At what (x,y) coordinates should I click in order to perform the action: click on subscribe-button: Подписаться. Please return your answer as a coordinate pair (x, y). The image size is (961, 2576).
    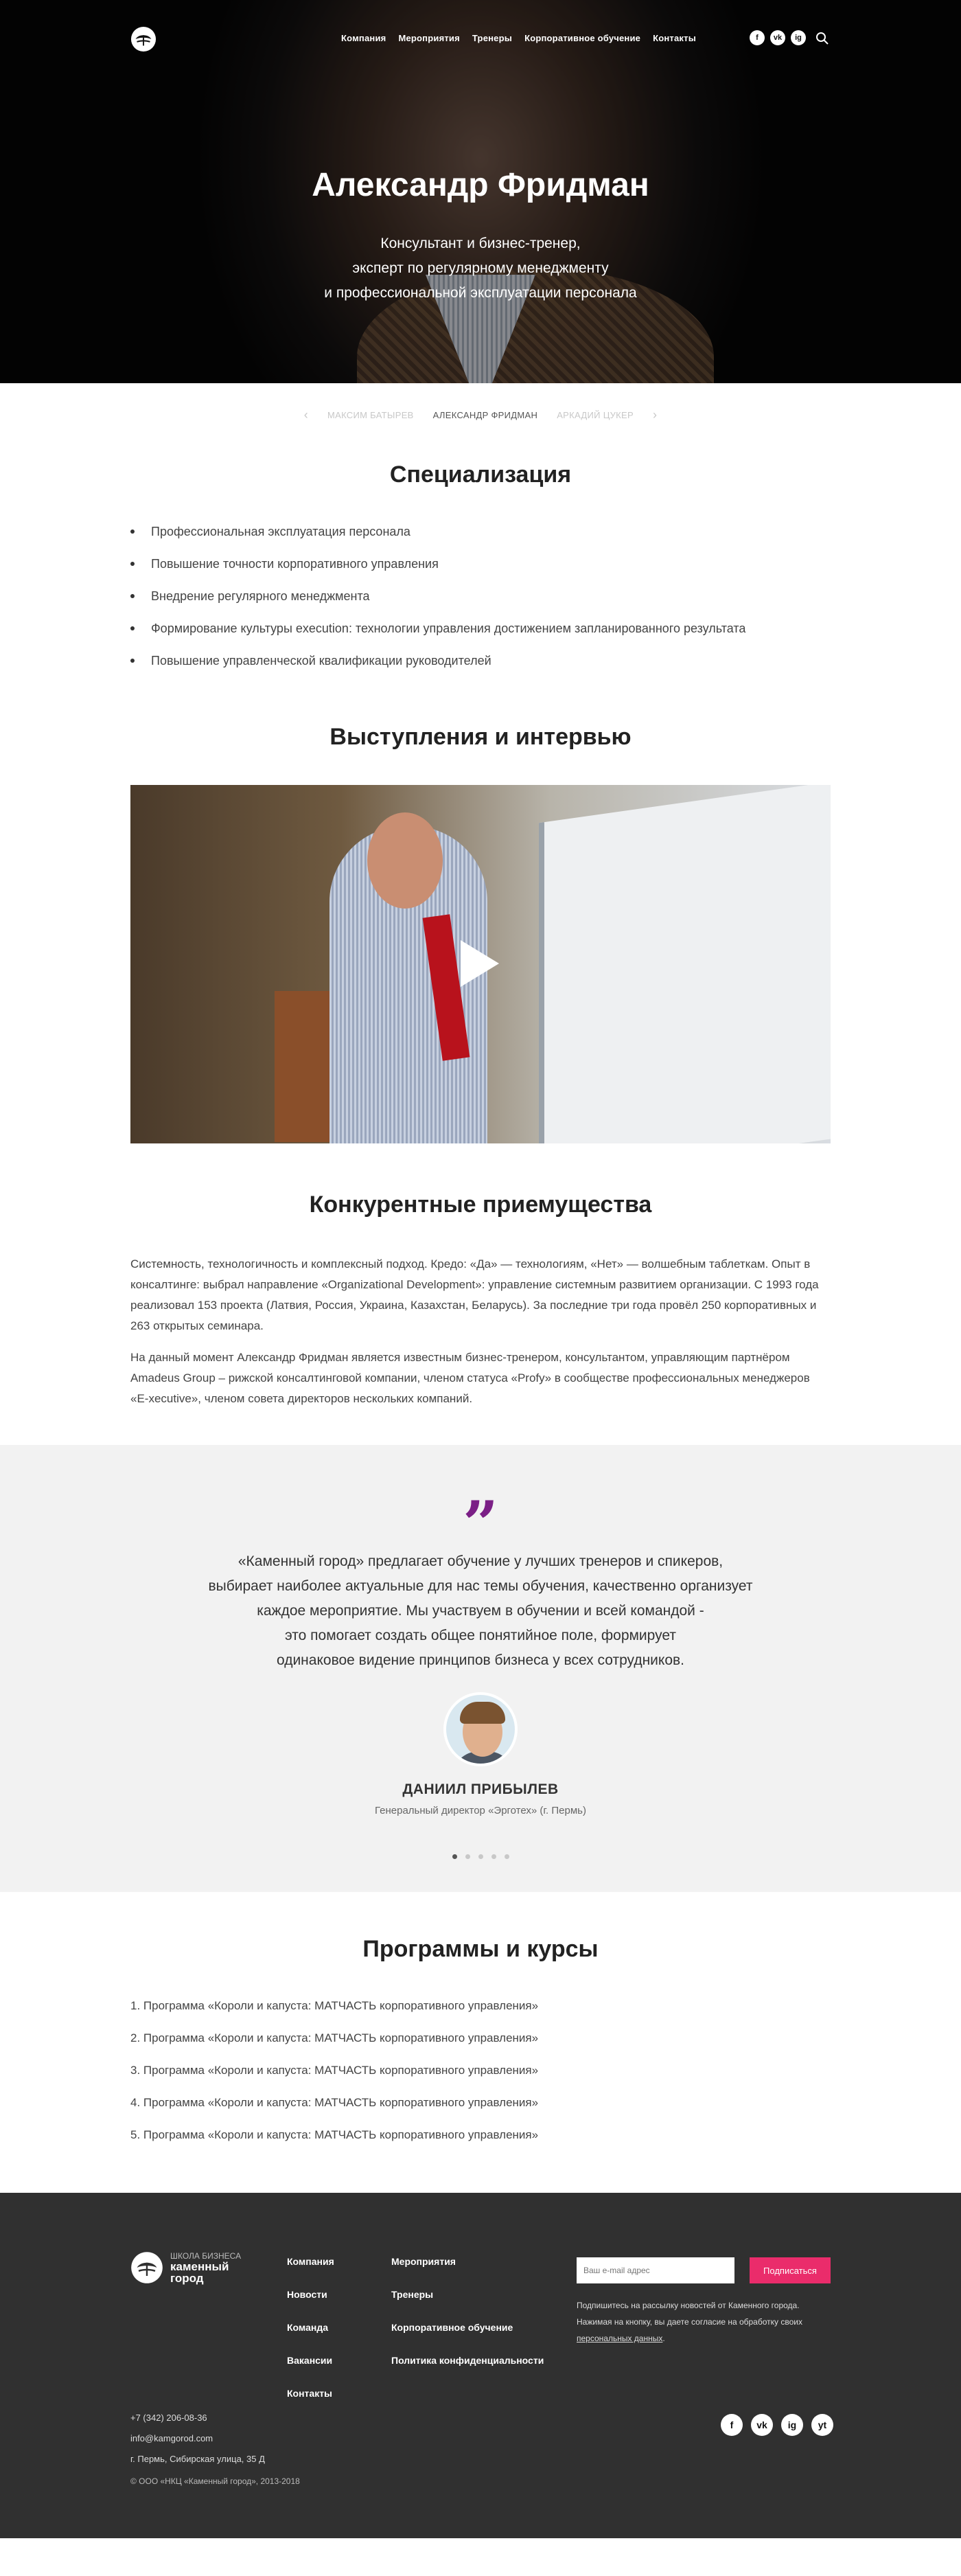
    Looking at the image, I should click on (790, 2270).